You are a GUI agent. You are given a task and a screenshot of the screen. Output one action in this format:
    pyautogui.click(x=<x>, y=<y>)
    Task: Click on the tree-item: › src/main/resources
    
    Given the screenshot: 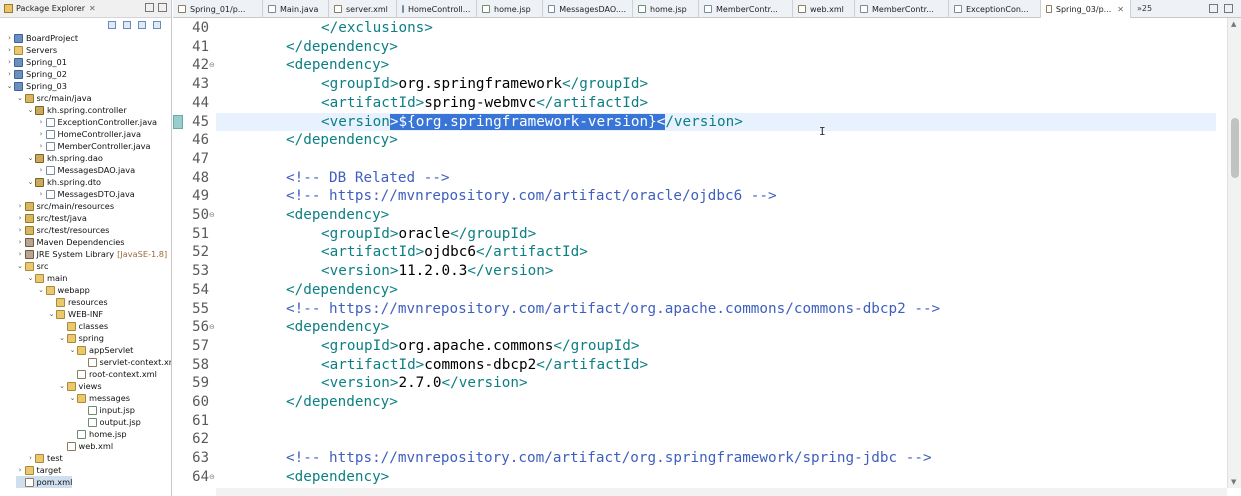 What is the action you would take?
    pyautogui.click(x=65, y=206)
    